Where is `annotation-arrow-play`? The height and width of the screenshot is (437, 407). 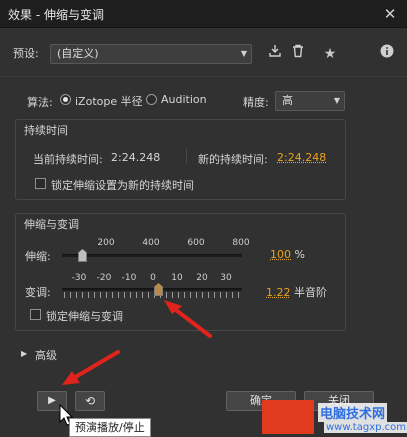 annotation-arrow-play is located at coordinates (95, 365).